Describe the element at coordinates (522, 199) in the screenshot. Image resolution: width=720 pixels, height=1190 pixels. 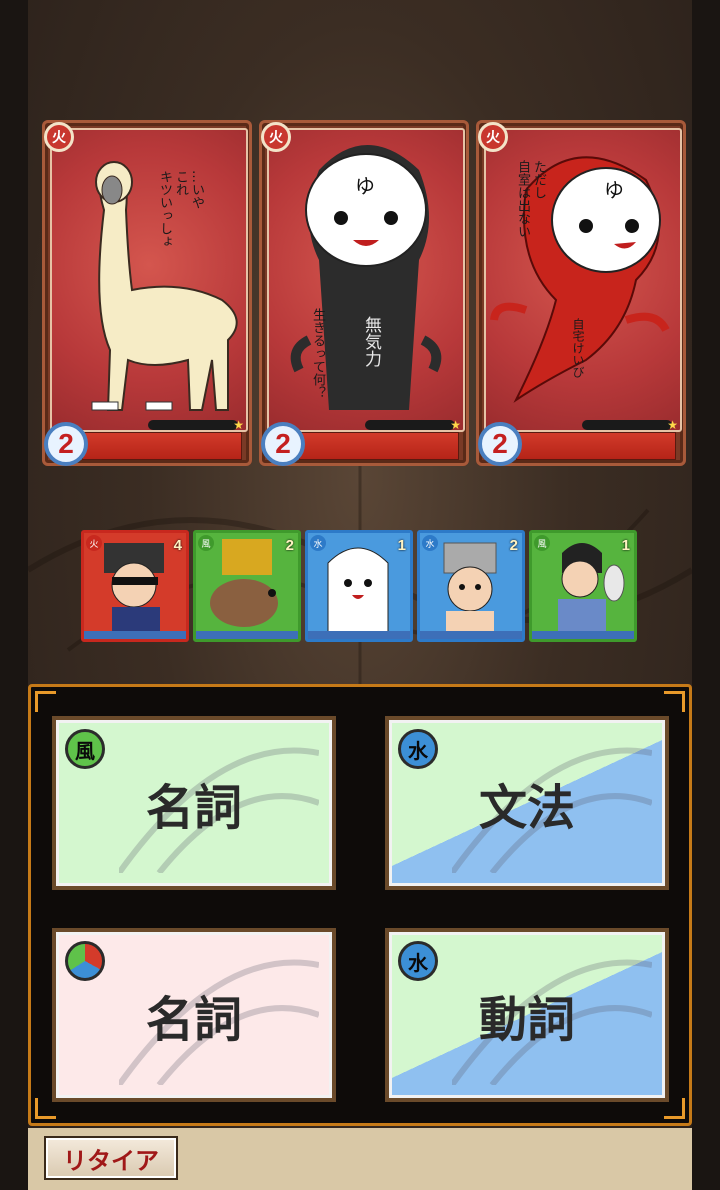
I see `speech-line-2: 自室は出ない` at that location.